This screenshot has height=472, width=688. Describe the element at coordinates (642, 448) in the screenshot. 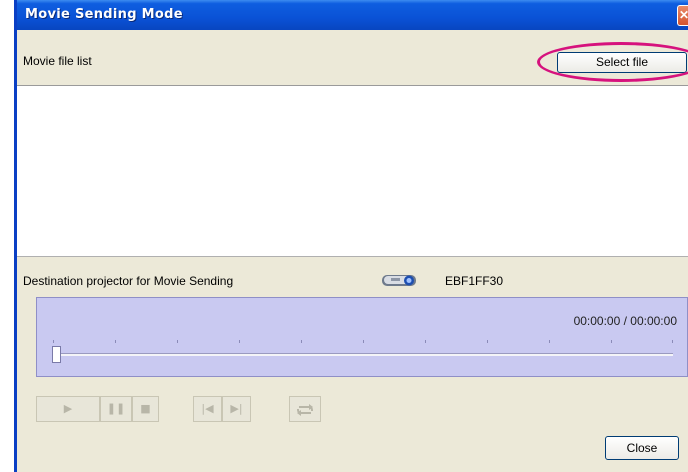

I see `close-button: Close` at that location.